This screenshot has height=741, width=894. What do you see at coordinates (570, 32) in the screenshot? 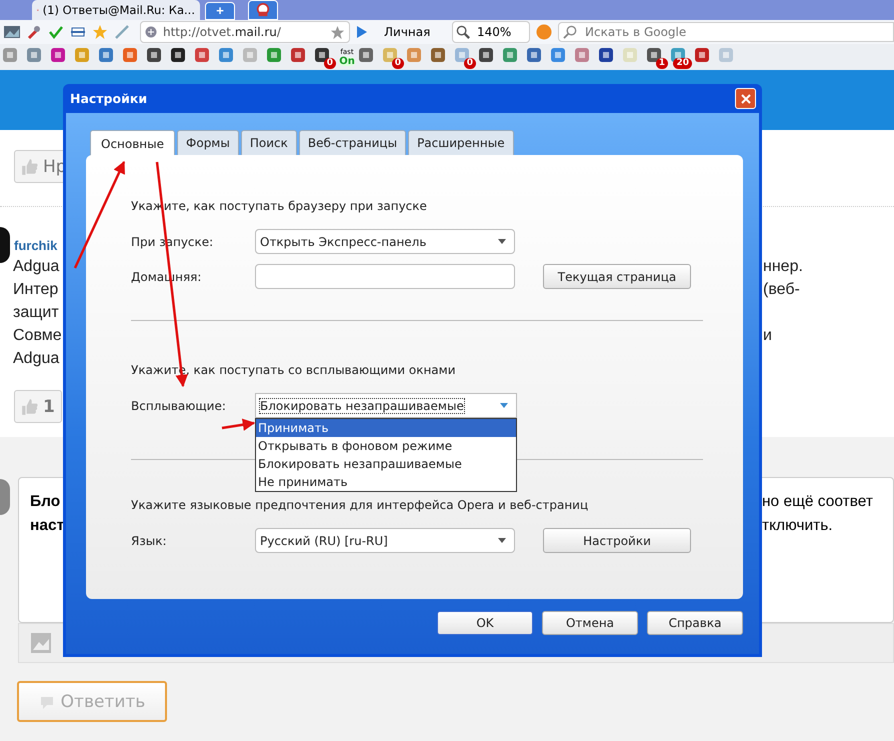
I see `search-icon` at bounding box center [570, 32].